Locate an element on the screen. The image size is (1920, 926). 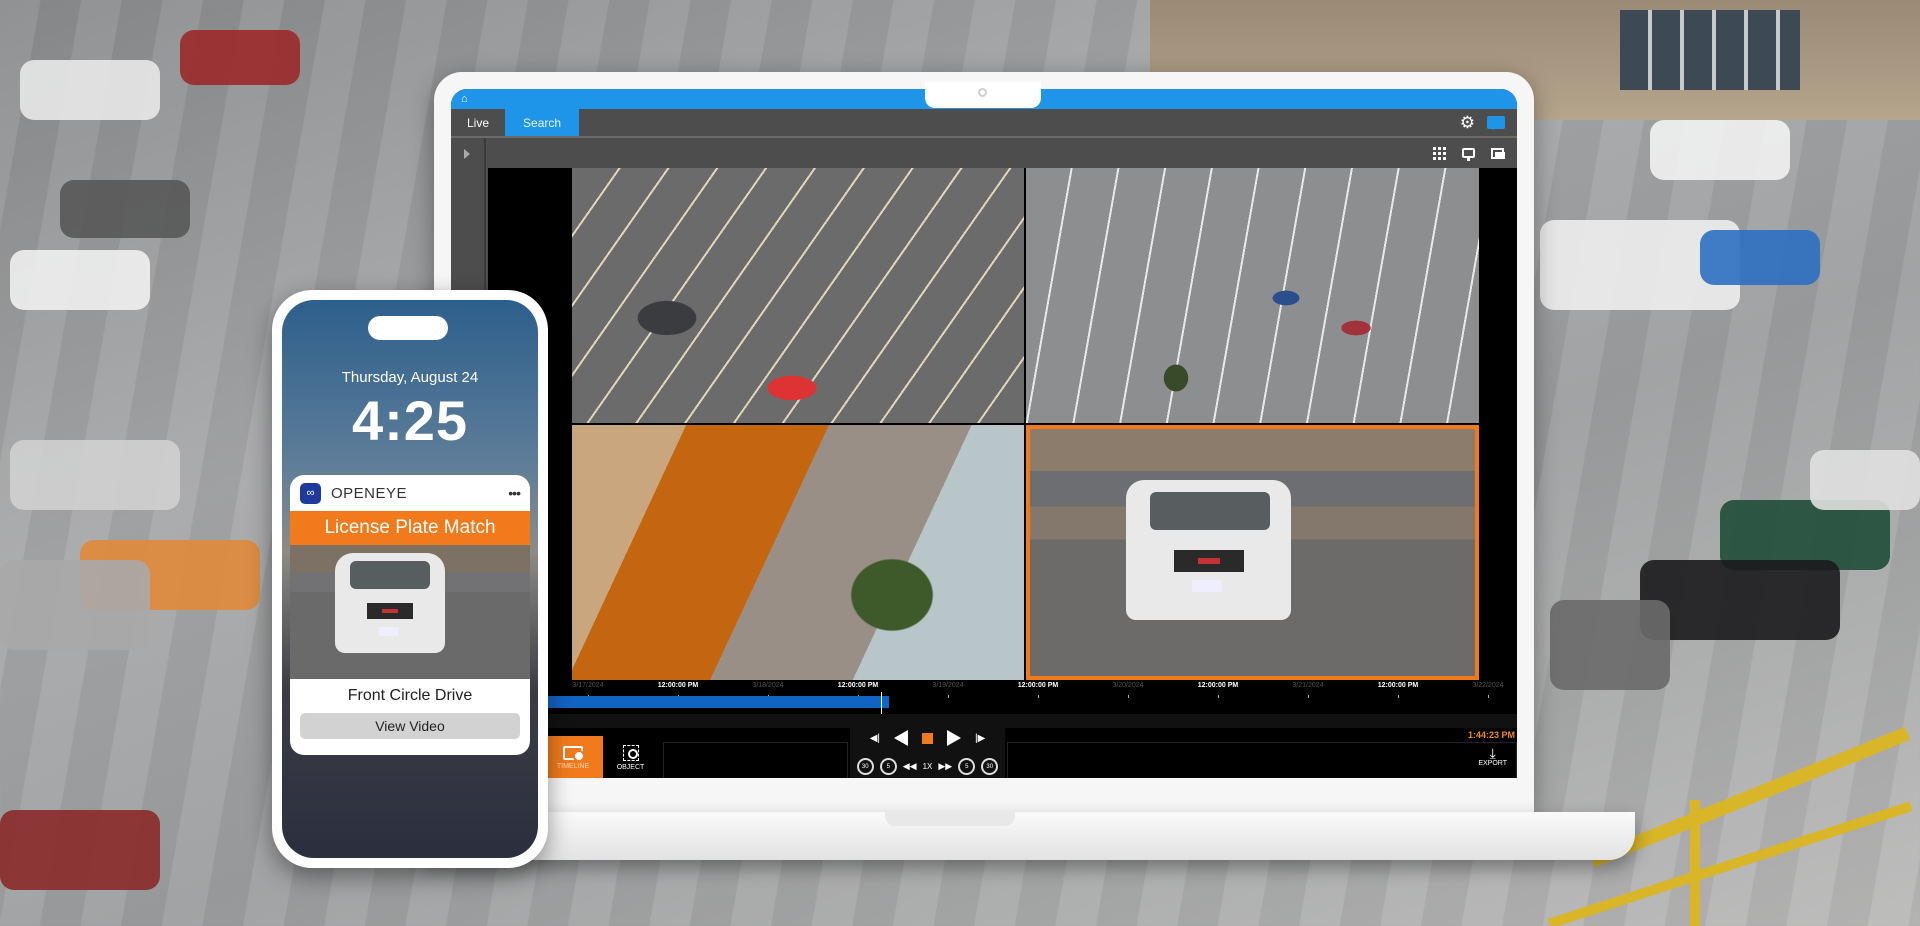
camera-tile-parking-lot is located at coordinates (798, 295).